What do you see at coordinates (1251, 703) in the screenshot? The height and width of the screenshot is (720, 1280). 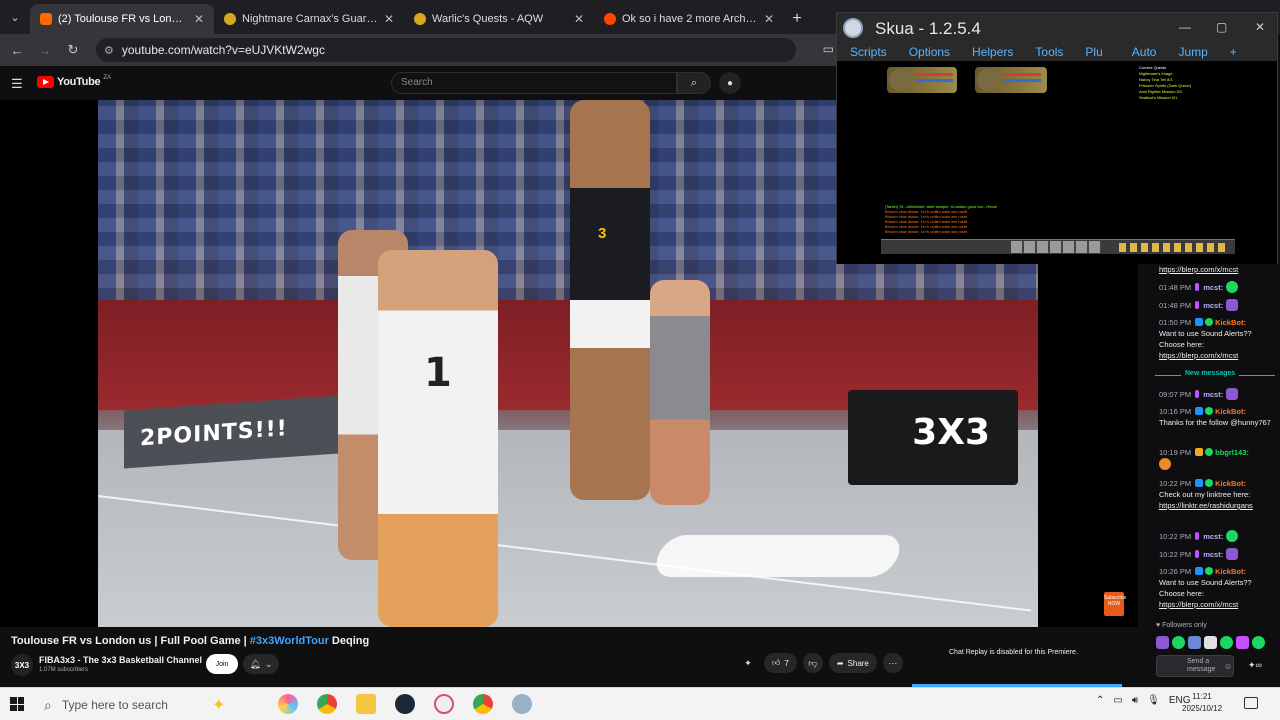 I see `notification-icon` at bounding box center [1251, 703].